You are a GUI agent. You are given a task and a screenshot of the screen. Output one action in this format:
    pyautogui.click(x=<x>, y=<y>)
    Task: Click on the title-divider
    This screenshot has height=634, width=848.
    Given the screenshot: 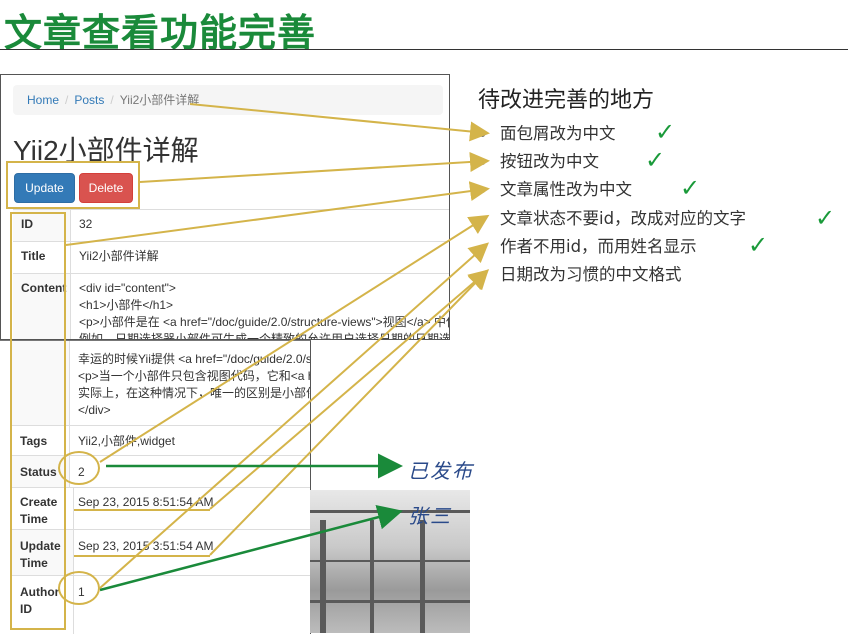 What is the action you would take?
    pyautogui.click(x=424, y=49)
    